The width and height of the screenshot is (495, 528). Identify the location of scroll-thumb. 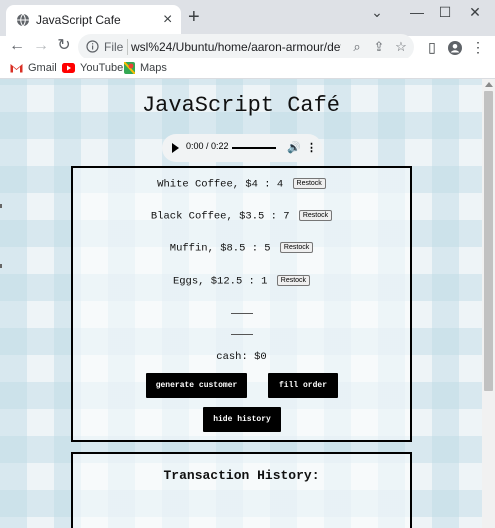
(488, 241).